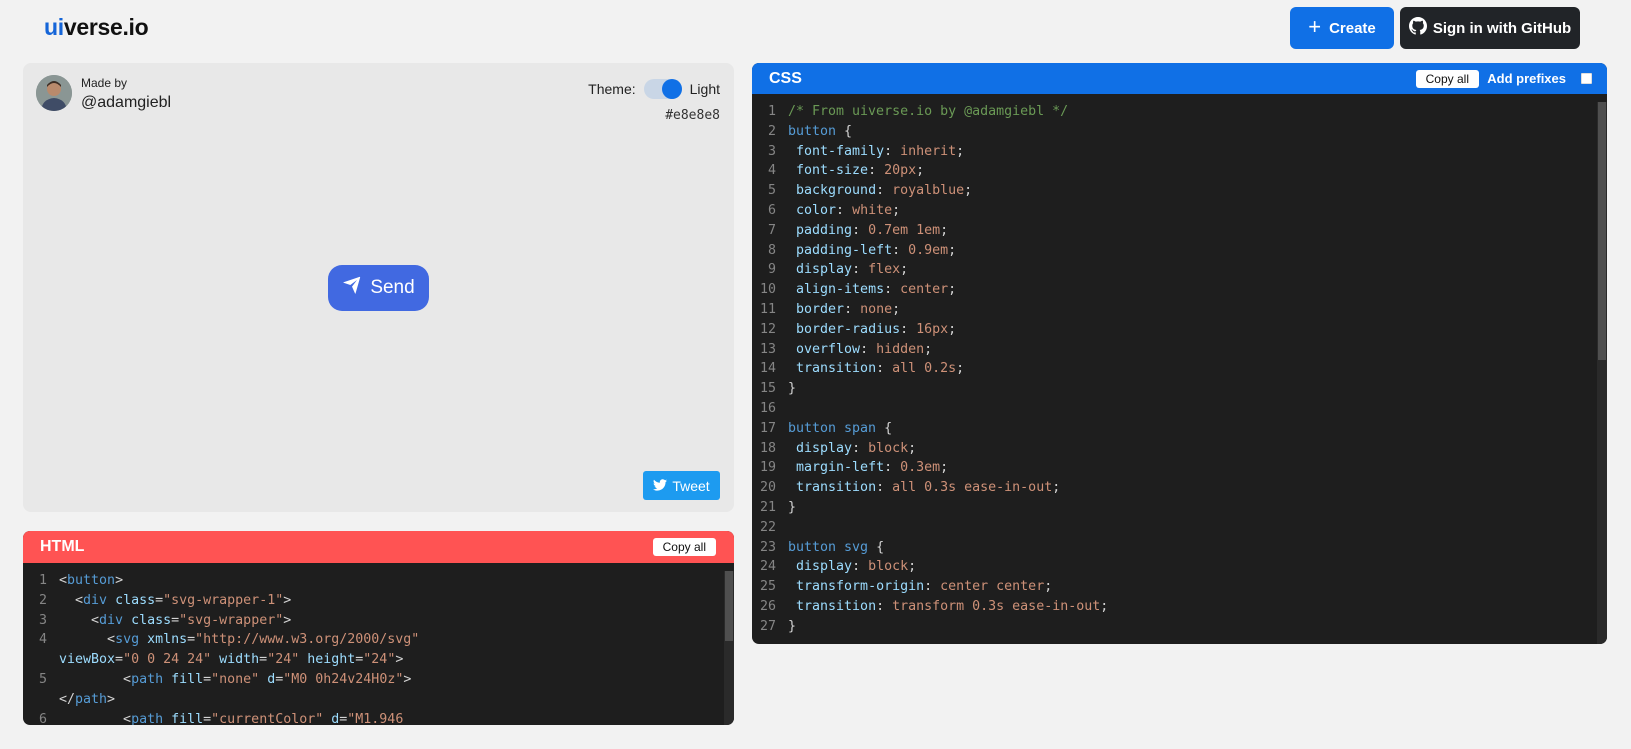 This screenshot has width=1631, height=749. What do you see at coordinates (1179, 508) in the screenshot?
I see `css-code-line: 21}` at bounding box center [1179, 508].